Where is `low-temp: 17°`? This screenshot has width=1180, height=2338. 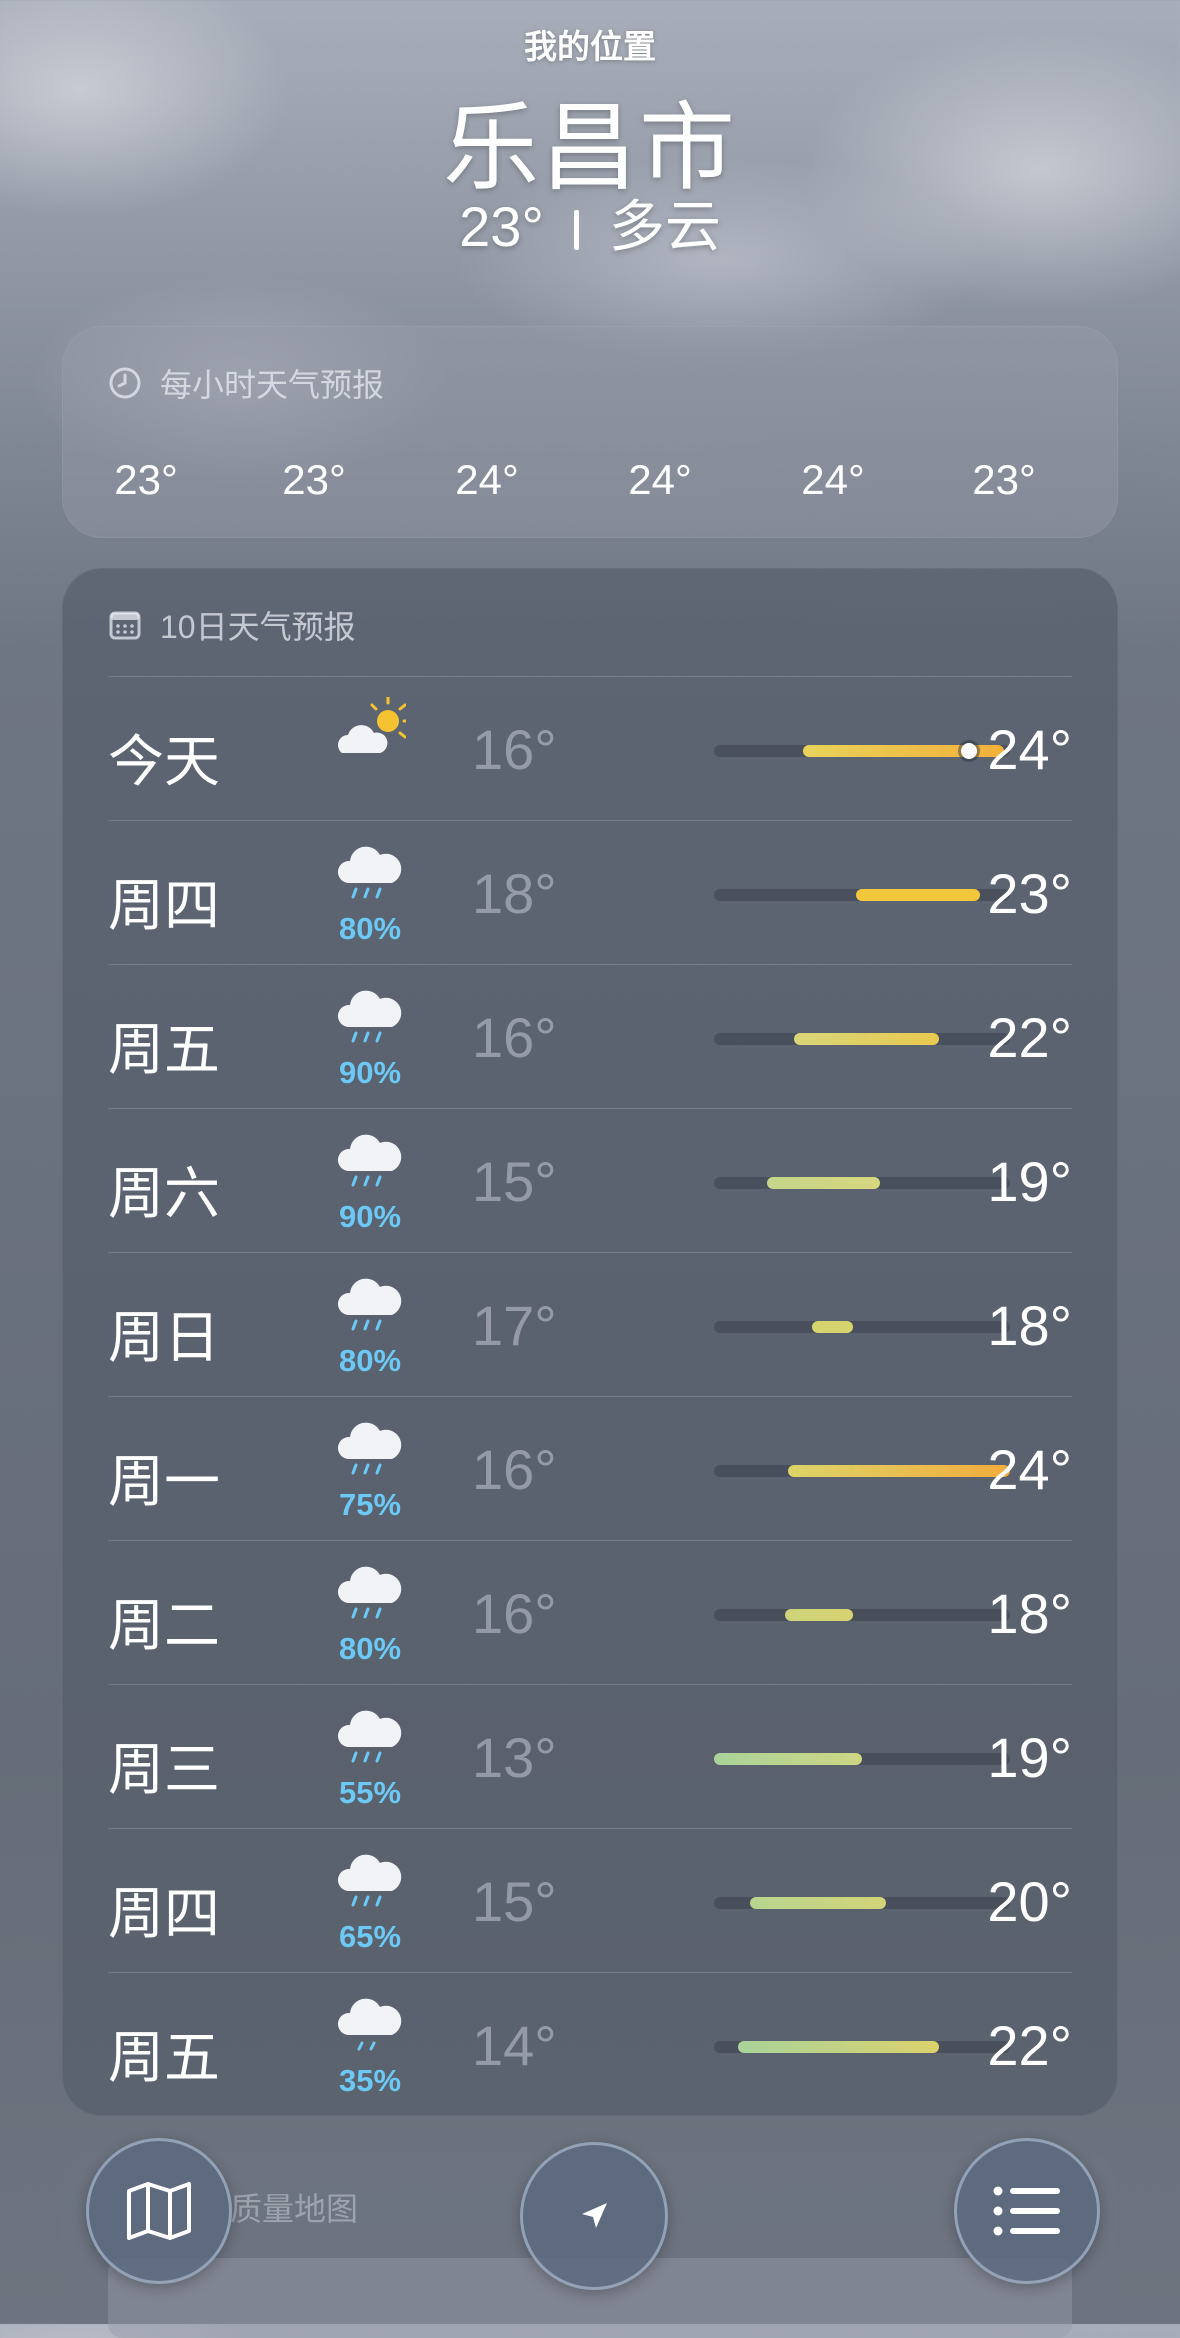
low-temp: 17° is located at coordinates (514, 1325).